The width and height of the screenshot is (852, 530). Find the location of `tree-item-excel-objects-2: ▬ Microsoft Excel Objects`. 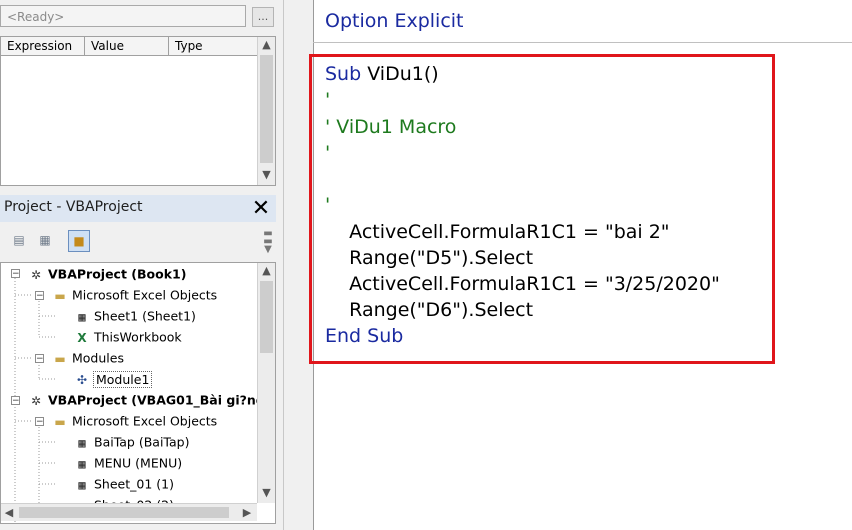

tree-item-excel-objects-2: ▬ Microsoft Excel Objects is located at coordinates (134, 421).